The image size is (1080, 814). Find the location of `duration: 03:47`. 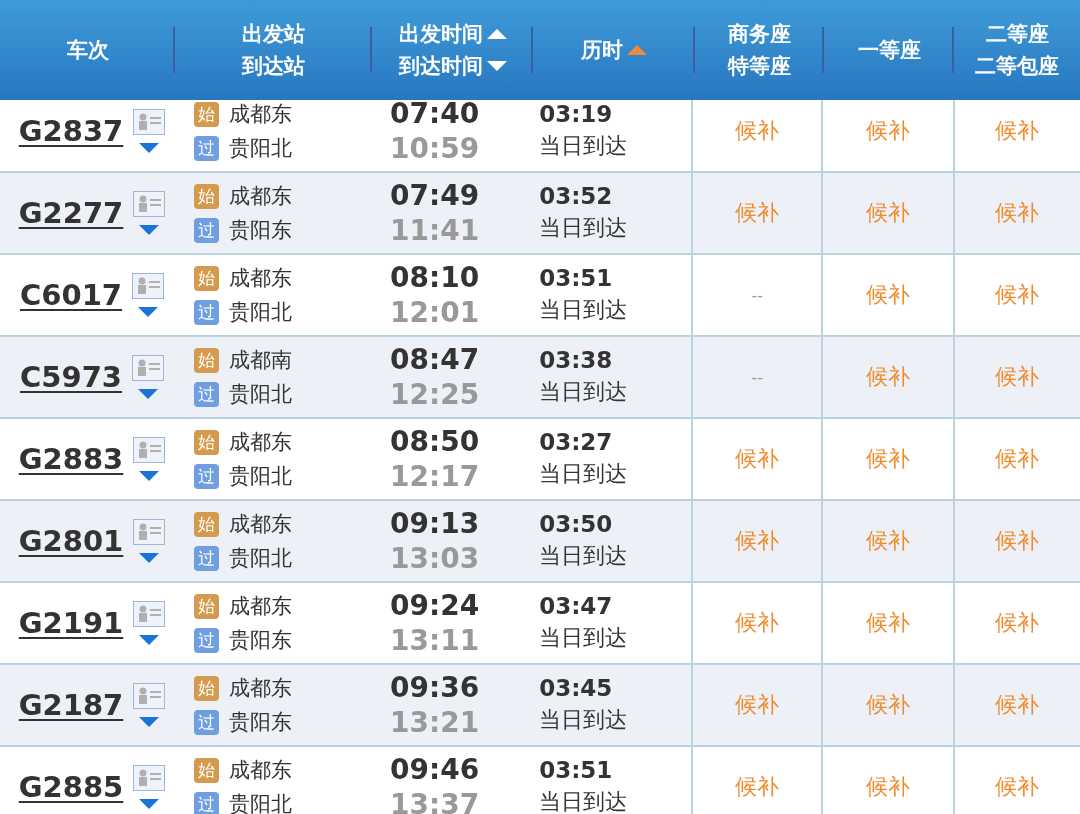

duration: 03:47 is located at coordinates (576, 606).